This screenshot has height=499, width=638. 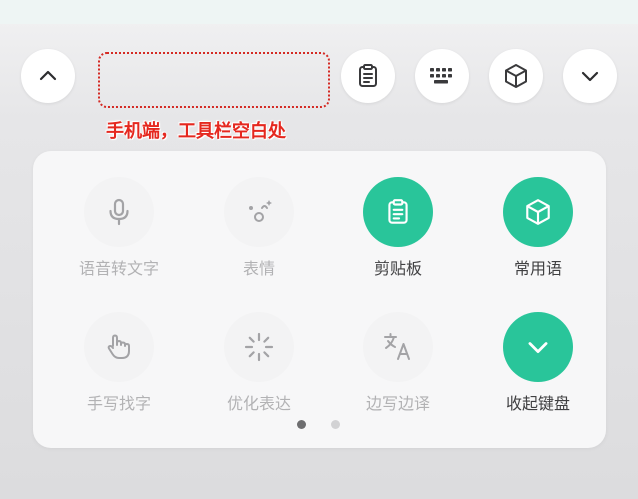 I want to click on tile-label: 手写找字, so click(x=118, y=403).